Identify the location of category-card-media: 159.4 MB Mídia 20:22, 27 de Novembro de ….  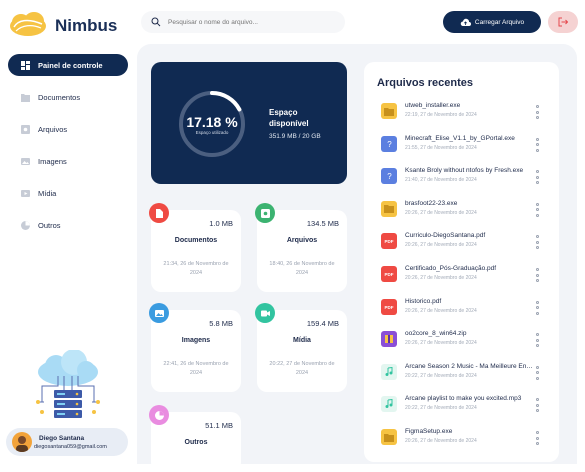
(301, 347).